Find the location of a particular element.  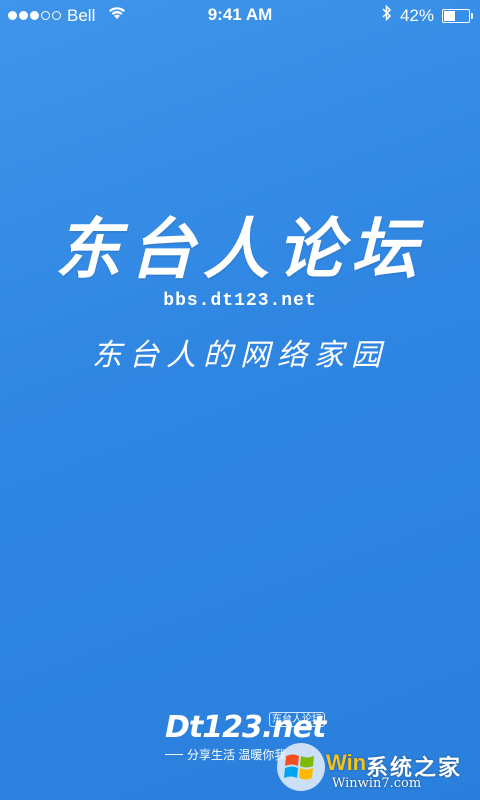

watermark: Win 系统之家 Winwin7.com is located at coordinates (374, 767).